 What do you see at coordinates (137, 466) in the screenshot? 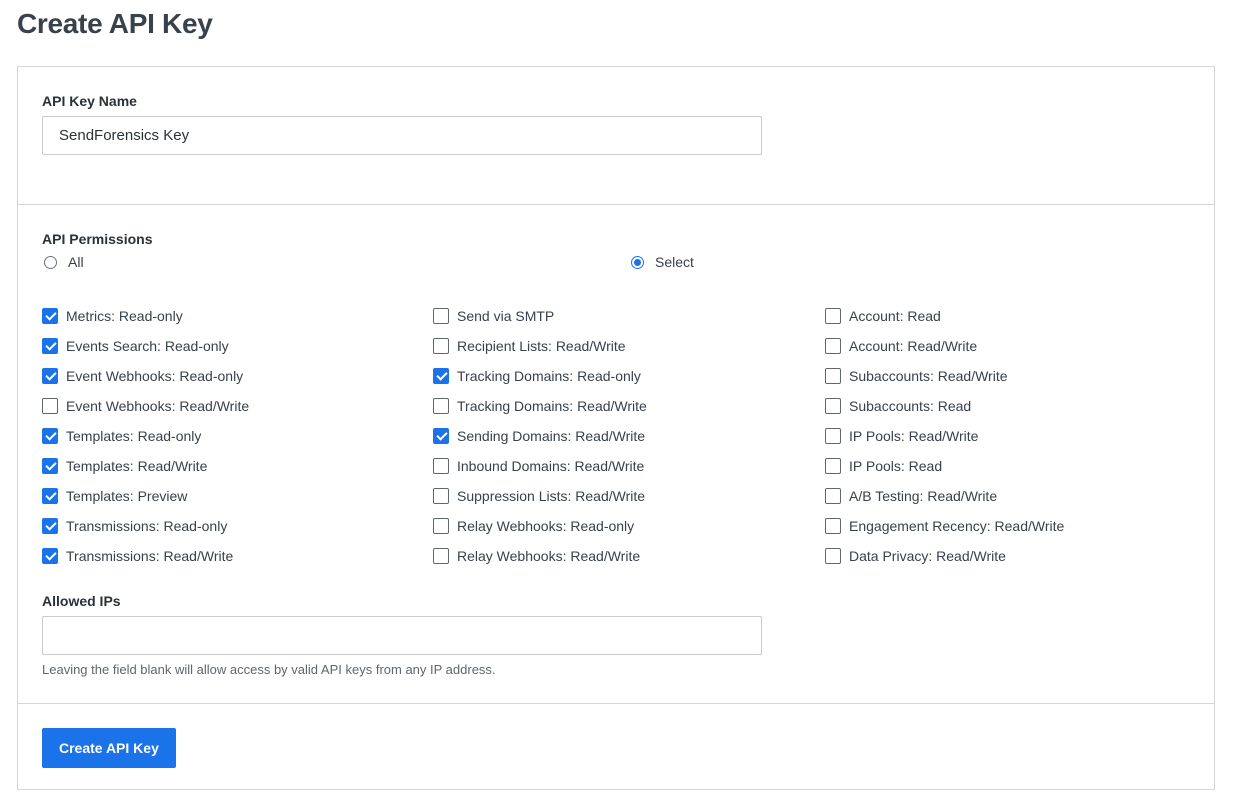
I see `permission-label: Templates: Read/Write` at bounding box center [137, 466].